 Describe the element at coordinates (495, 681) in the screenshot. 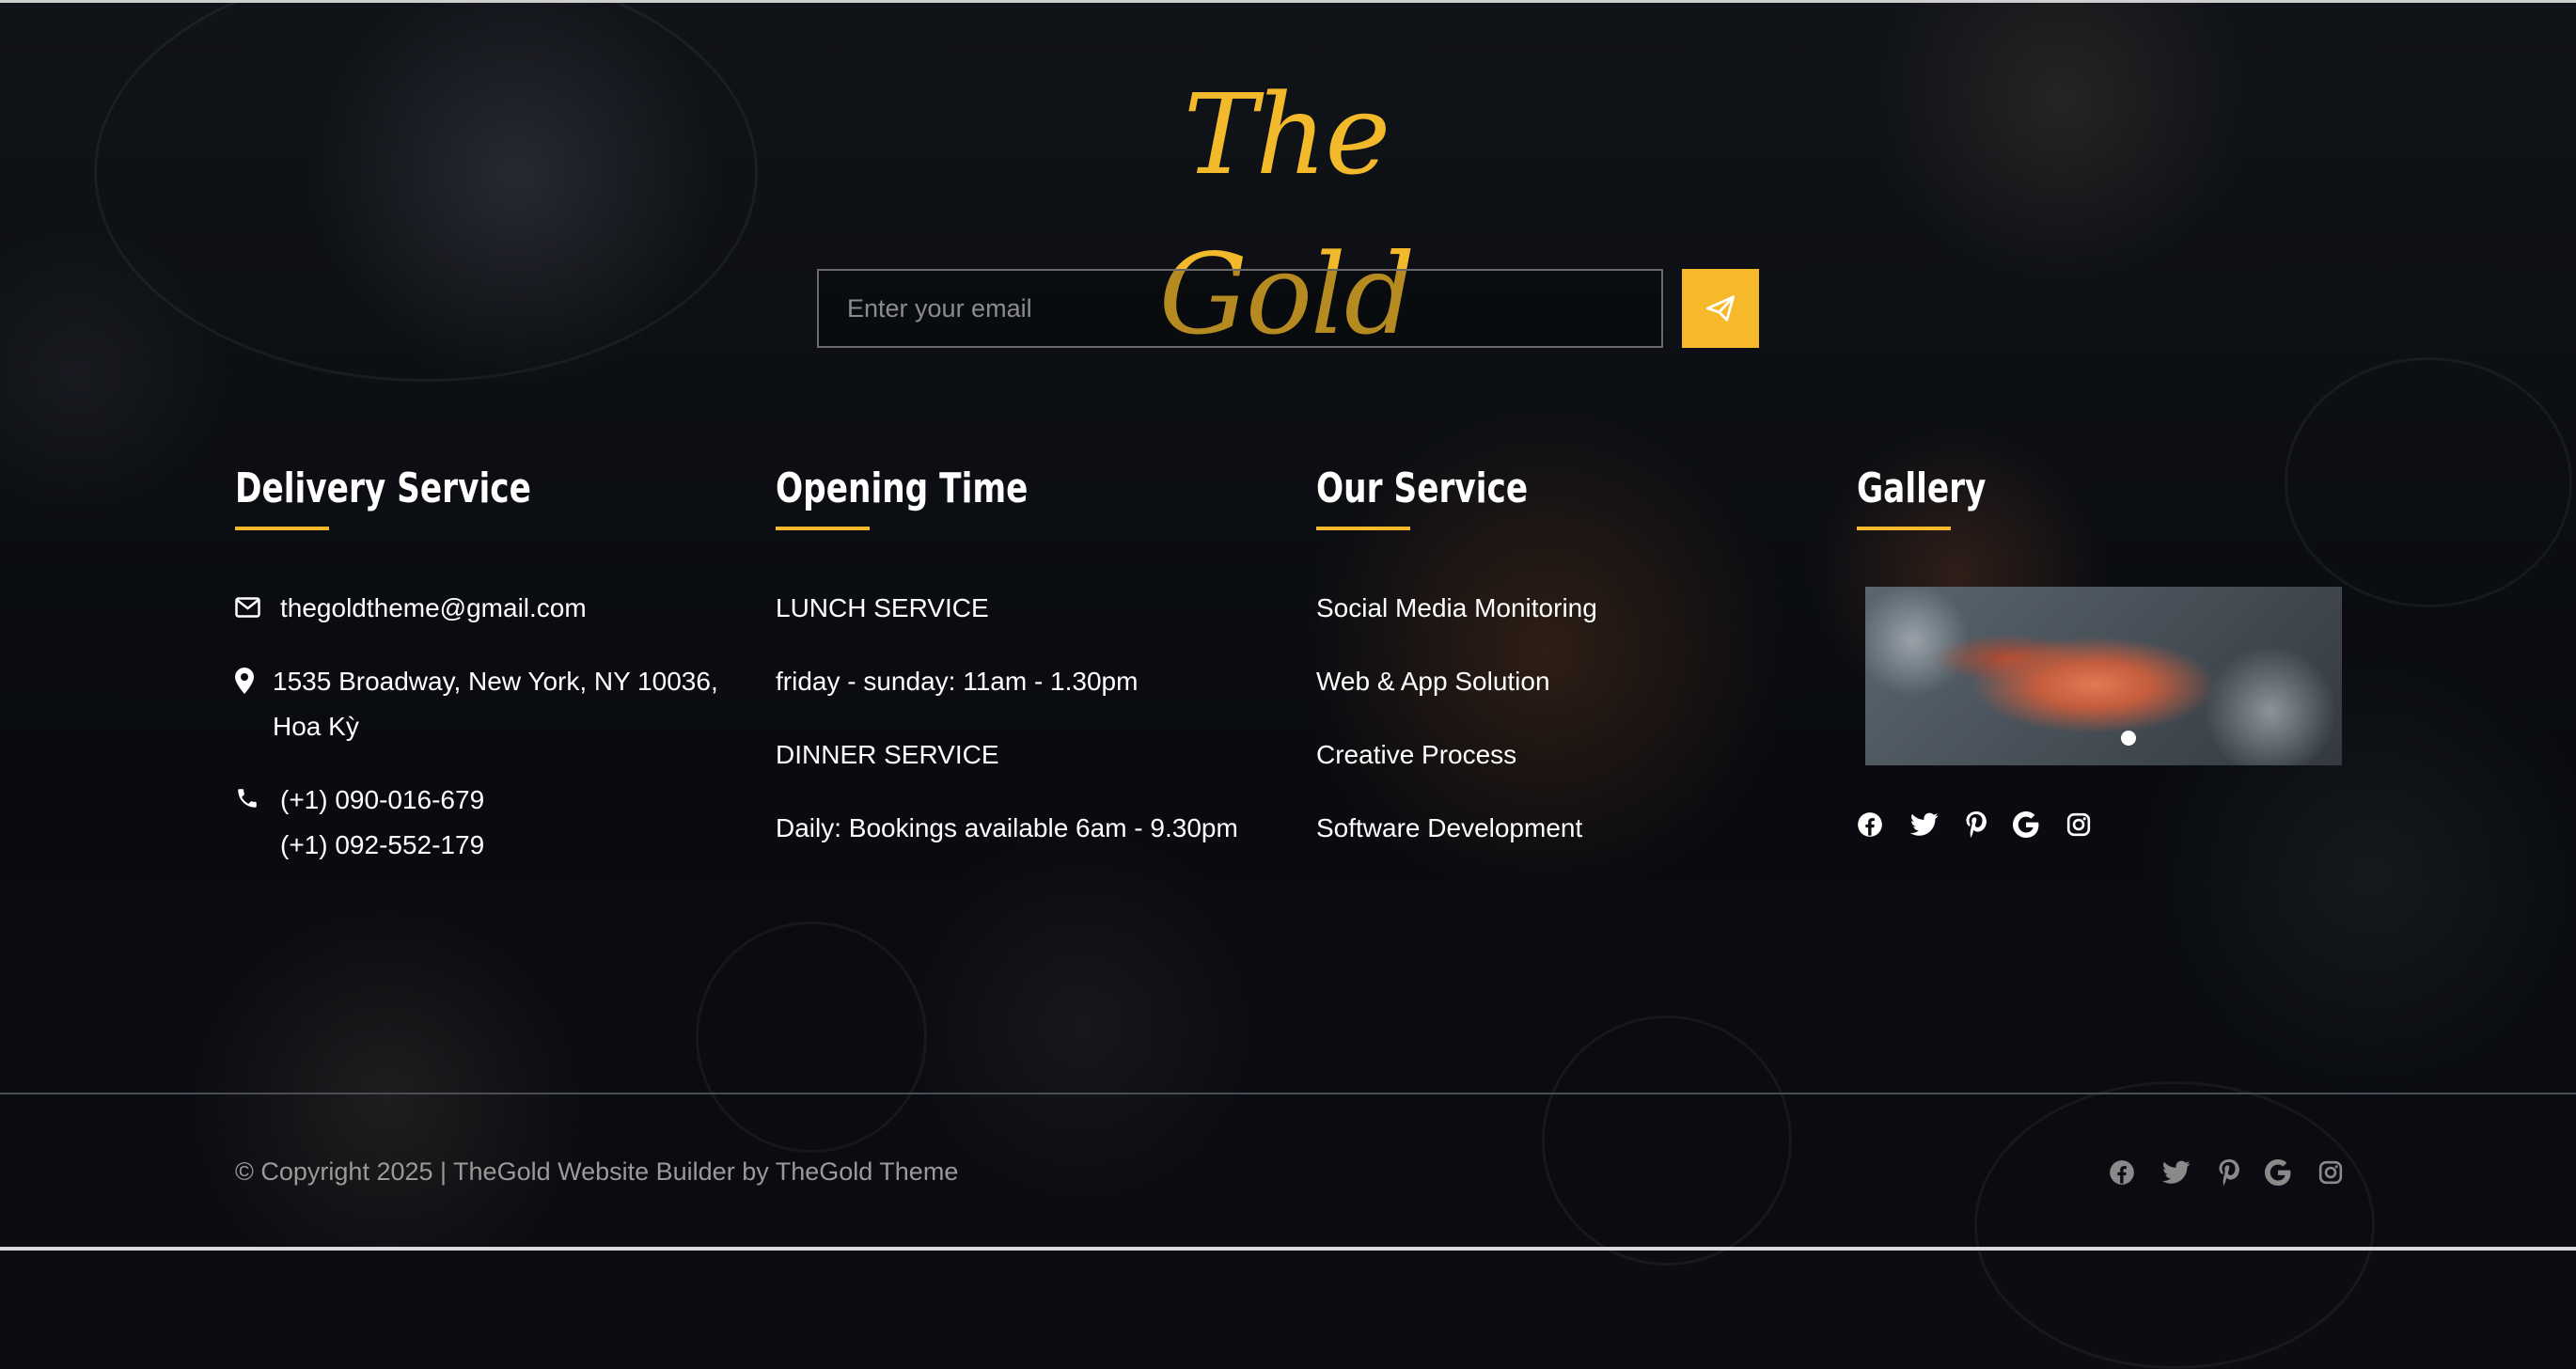

I see `delivery-address-line1: 1535 Broadway, New York, NY 10036,` at that location.